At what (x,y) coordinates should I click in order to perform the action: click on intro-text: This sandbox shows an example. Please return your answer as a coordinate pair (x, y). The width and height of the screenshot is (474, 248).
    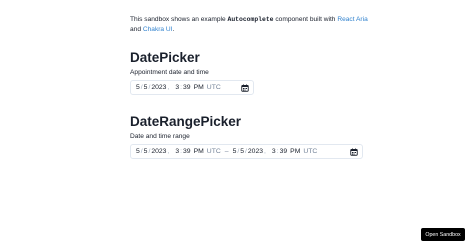
    Looking at the image, I should click on (179, 19).